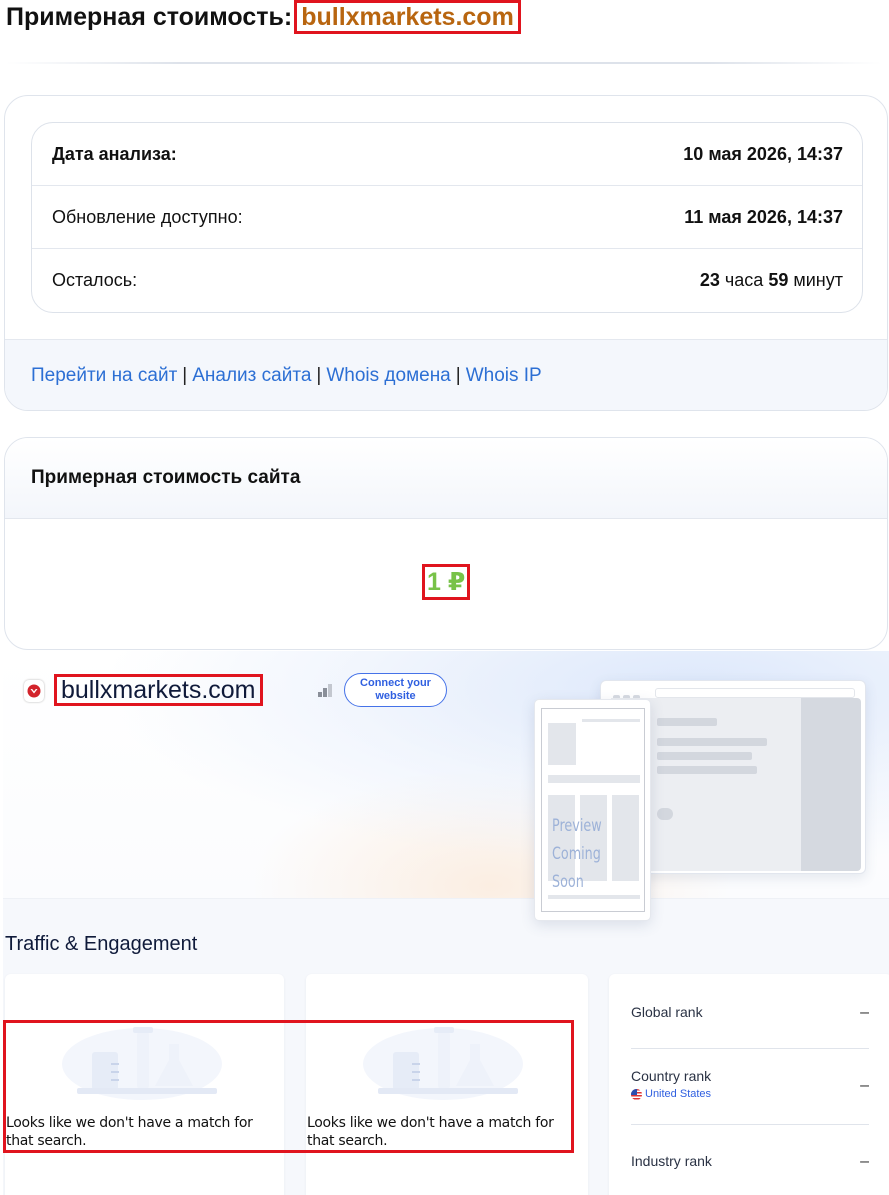 This screenshot has height=1195, width=889. I want to click on country-rank-row: Country rank – United States, so click(750, 1084).